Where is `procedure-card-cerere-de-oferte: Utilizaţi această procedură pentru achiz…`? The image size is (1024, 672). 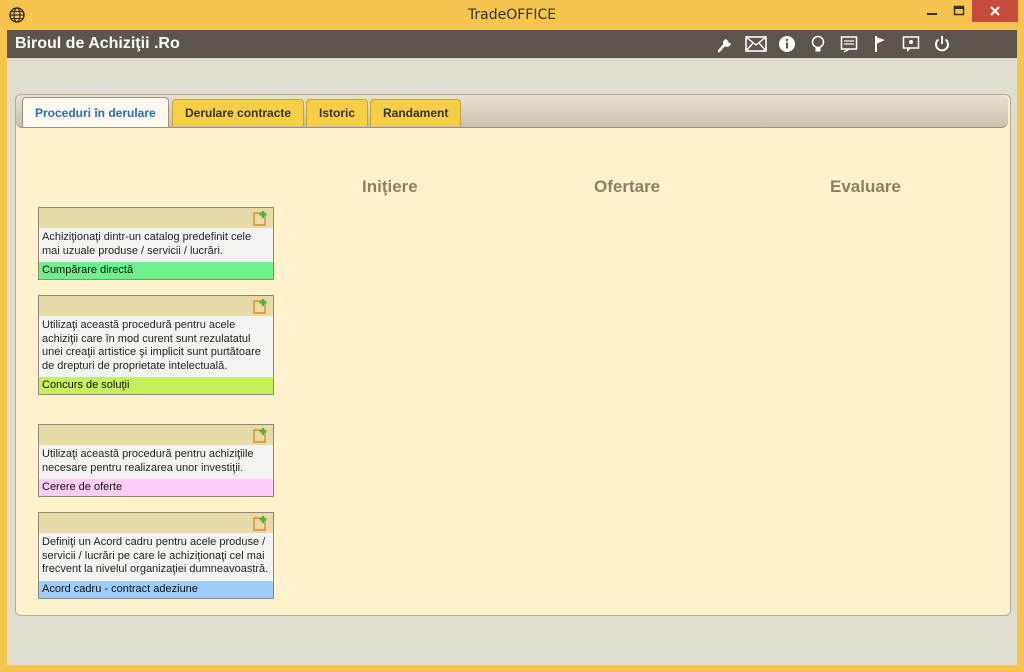
procedure-card-cerere-de-oferte: Utilizaţi această procedură pentru achiz… is located at coordinates (156, 460).